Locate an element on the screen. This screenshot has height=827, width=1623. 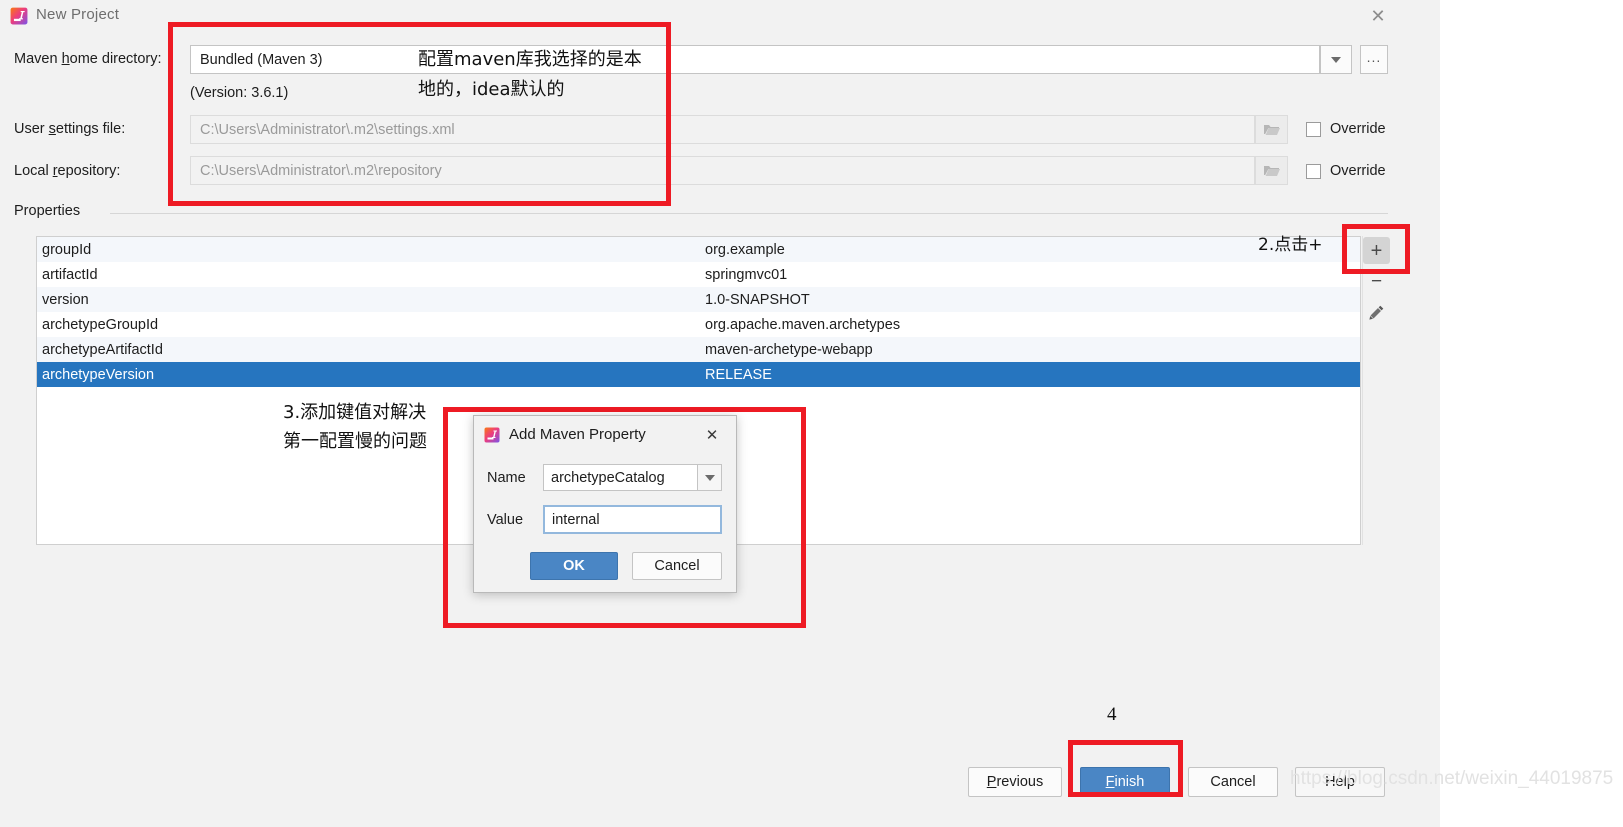
maven-home-value: Bundled (Maven 3) is located at coordinates (261, 59).